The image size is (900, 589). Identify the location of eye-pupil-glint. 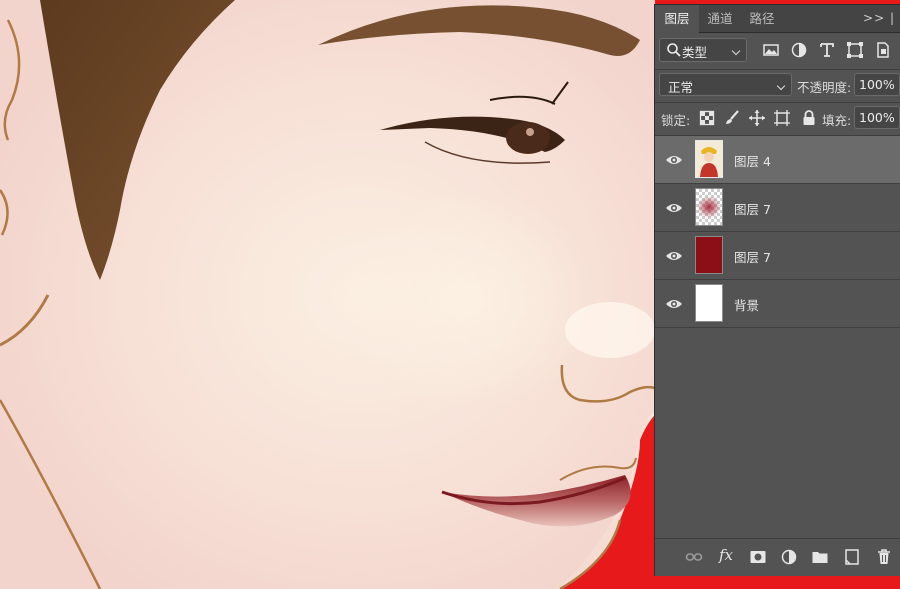
(530, 132).